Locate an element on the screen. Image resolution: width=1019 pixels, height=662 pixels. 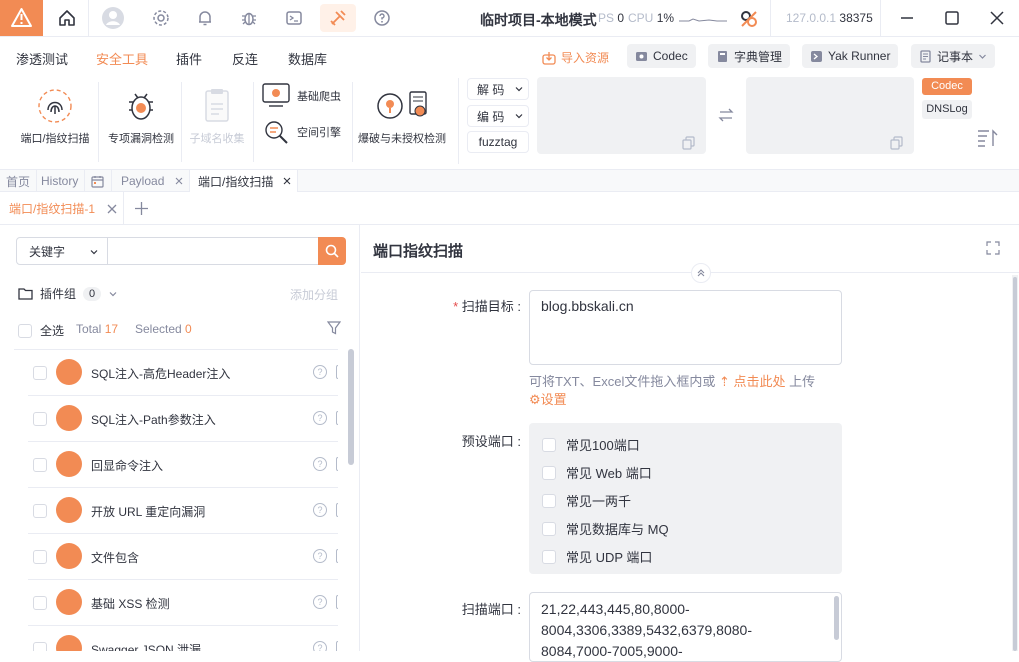
collapse-icon is located at coordinates (701, 273).